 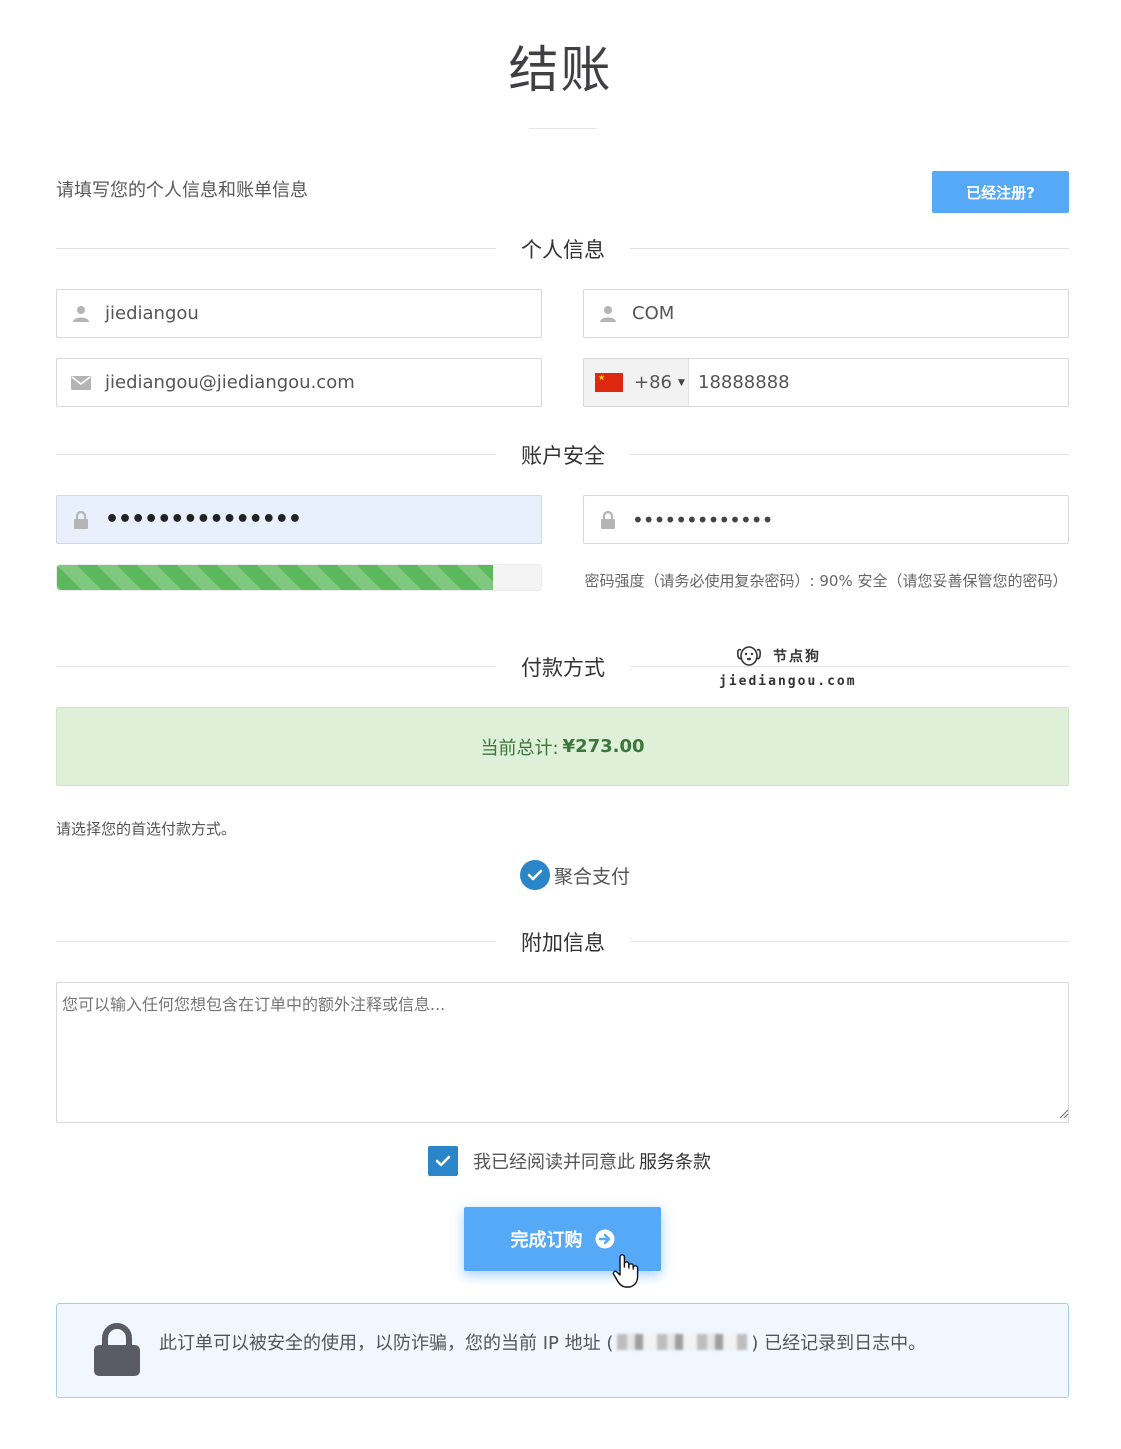 I want to click on arrow-circle-right-icon, so click(x=604, y=1239).